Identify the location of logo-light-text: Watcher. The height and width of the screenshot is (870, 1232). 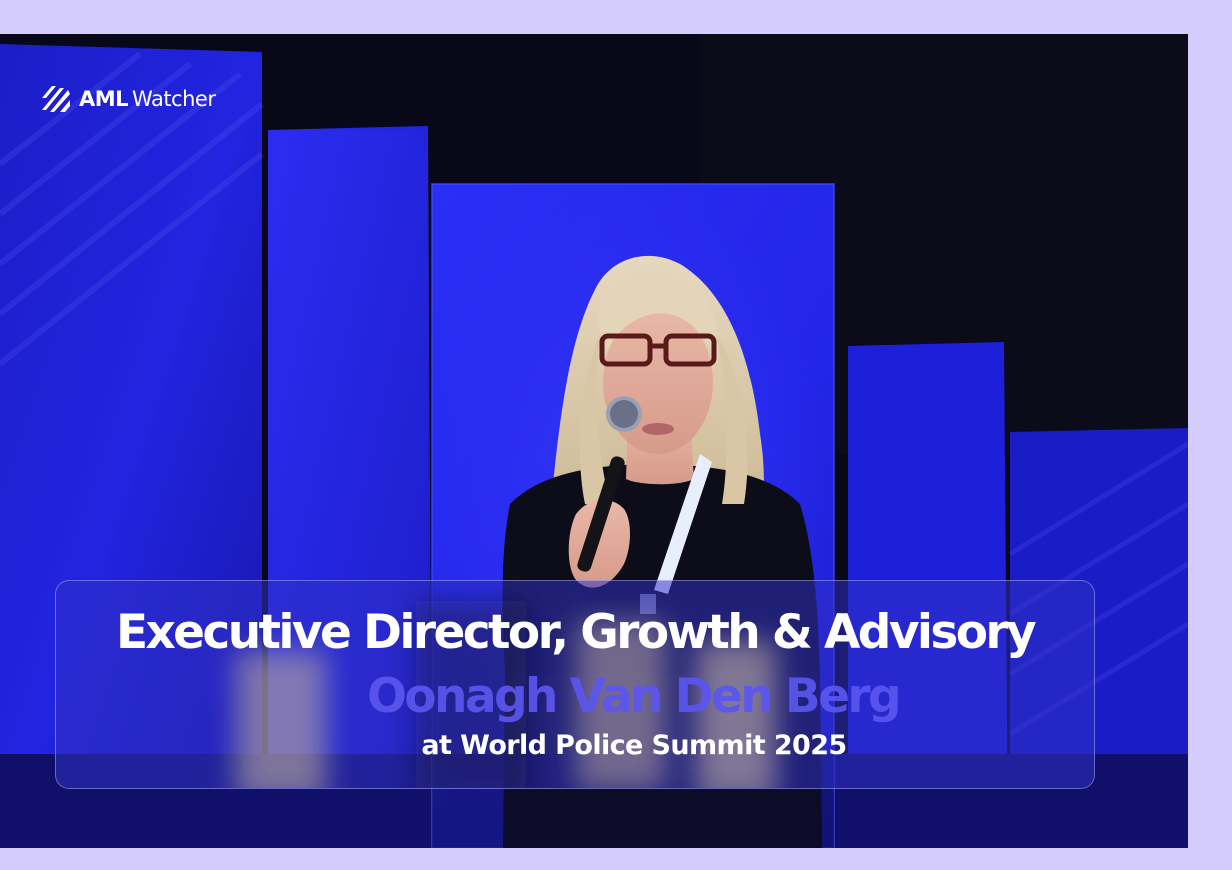
(174, 98).